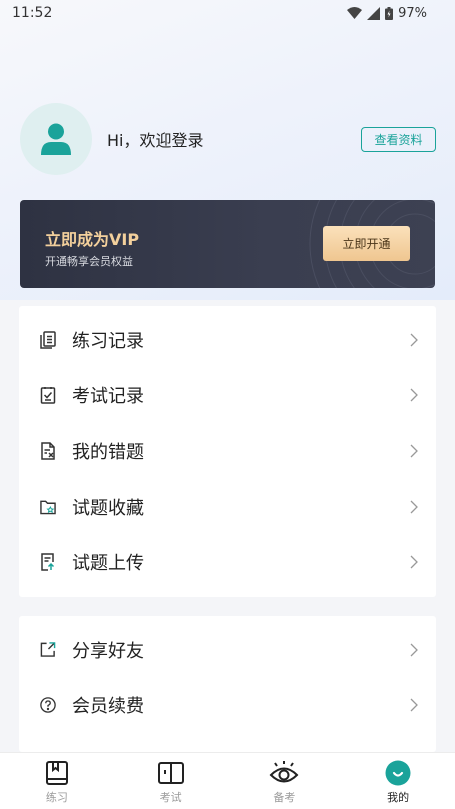  Describe the element at coordinates (374, 13) in the screenshot. I see `signal-icon` at that location.